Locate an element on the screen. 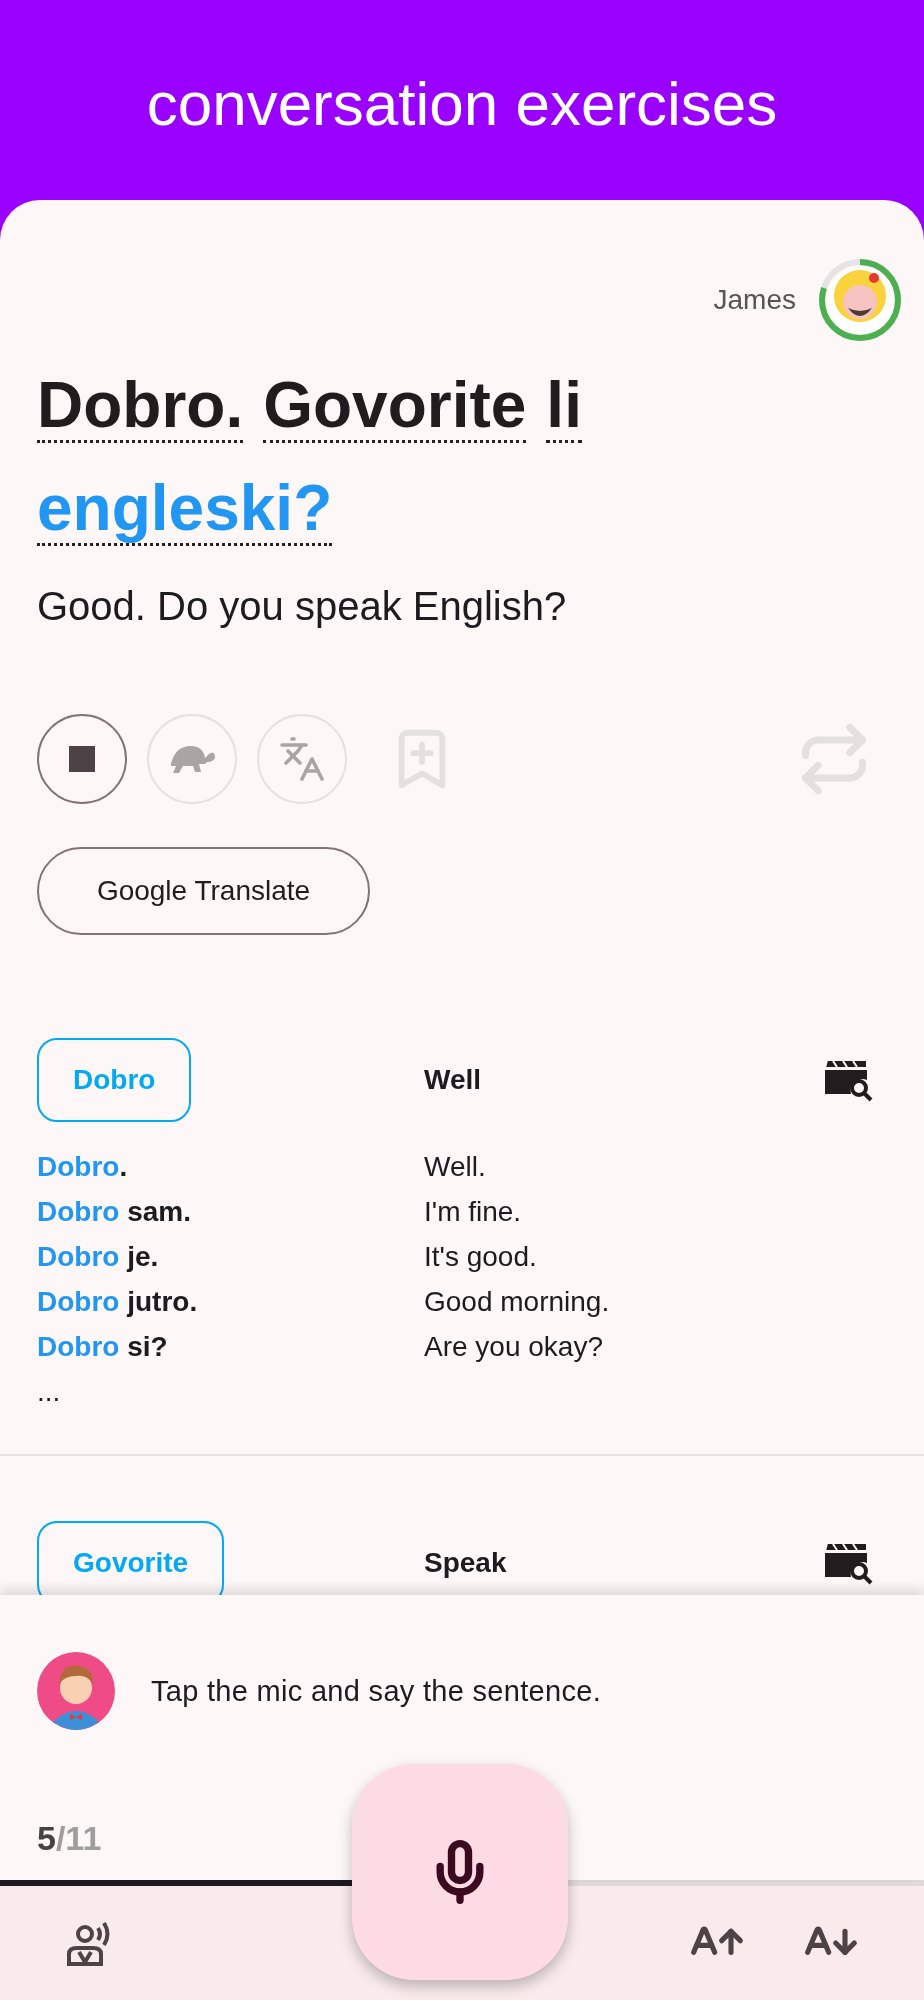  example-phrase: Dobro si? is located at coordinates (103, 1347).